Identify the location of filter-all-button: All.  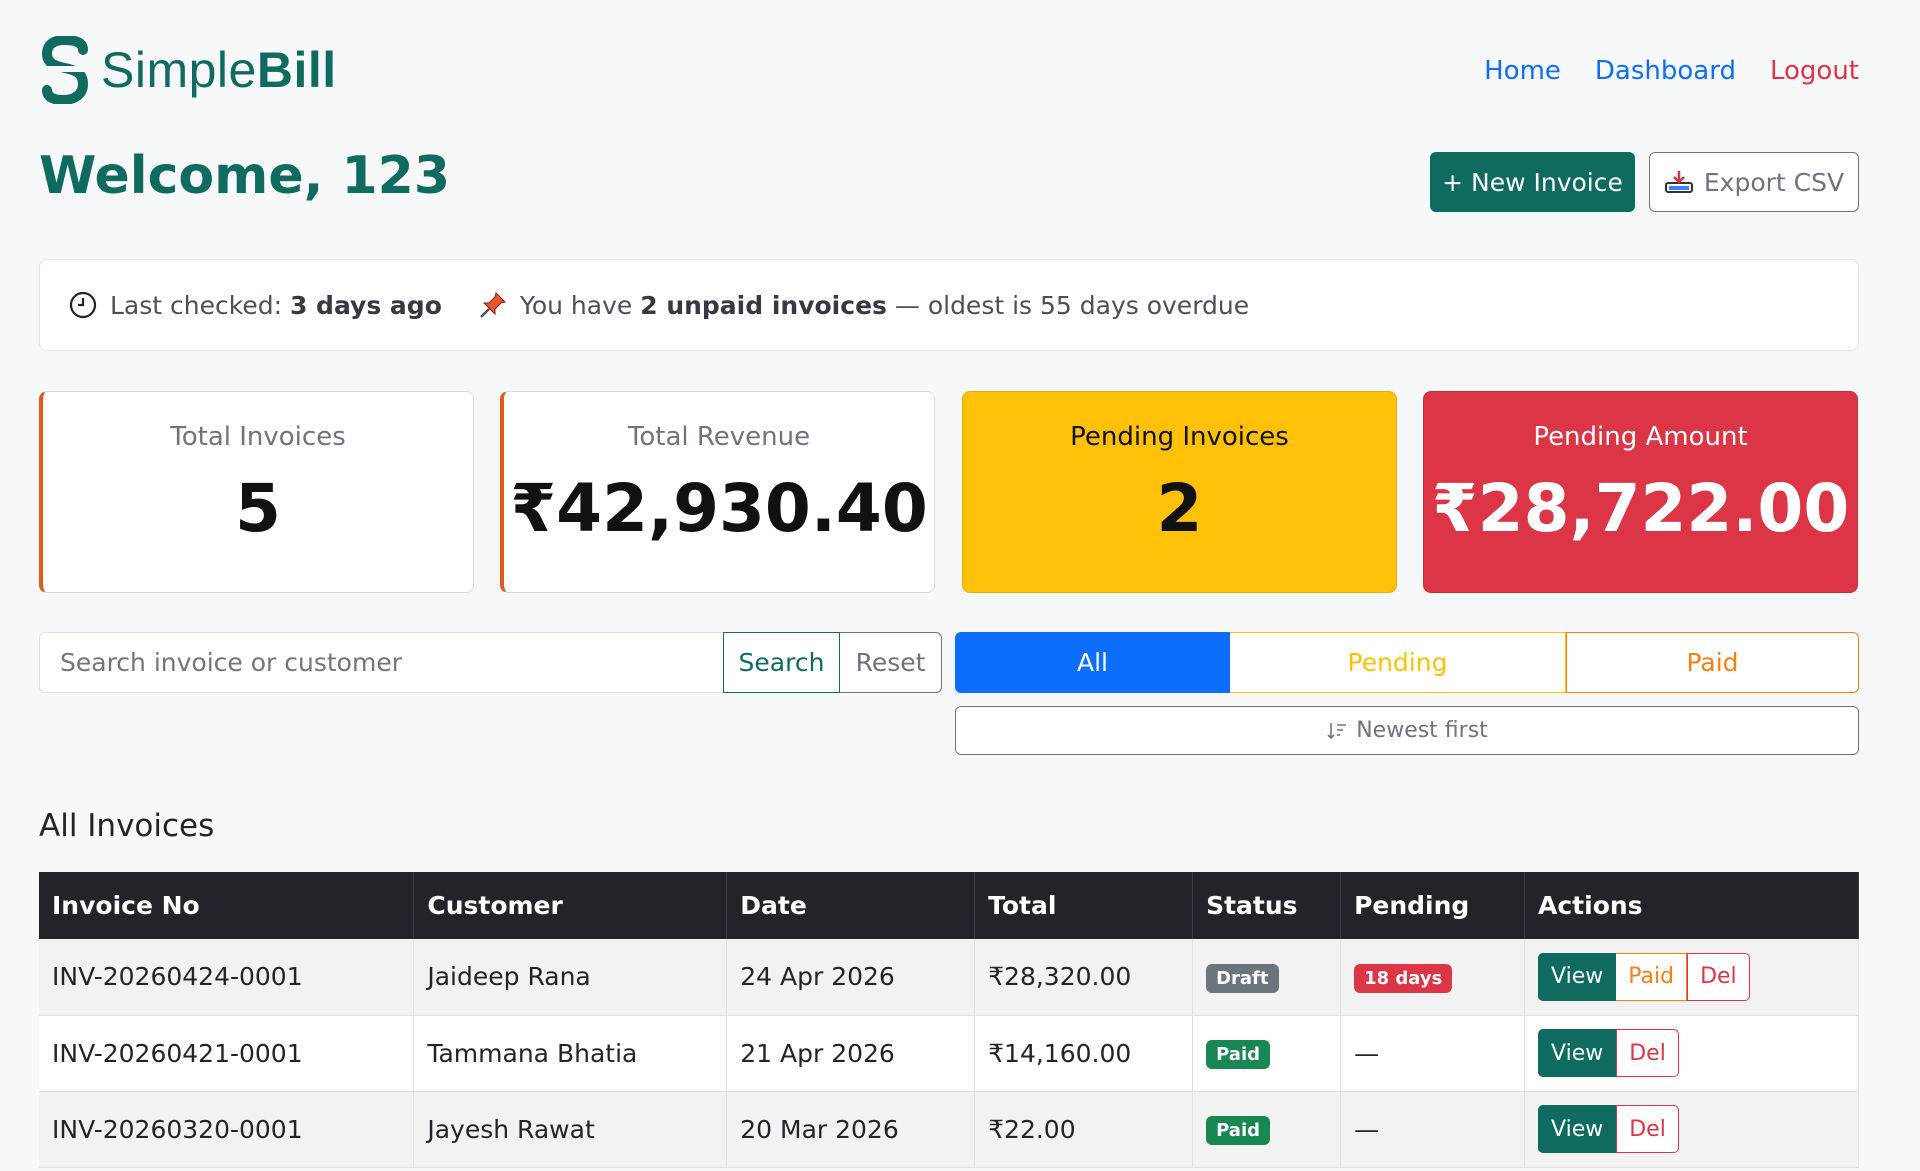
(1092, 662).